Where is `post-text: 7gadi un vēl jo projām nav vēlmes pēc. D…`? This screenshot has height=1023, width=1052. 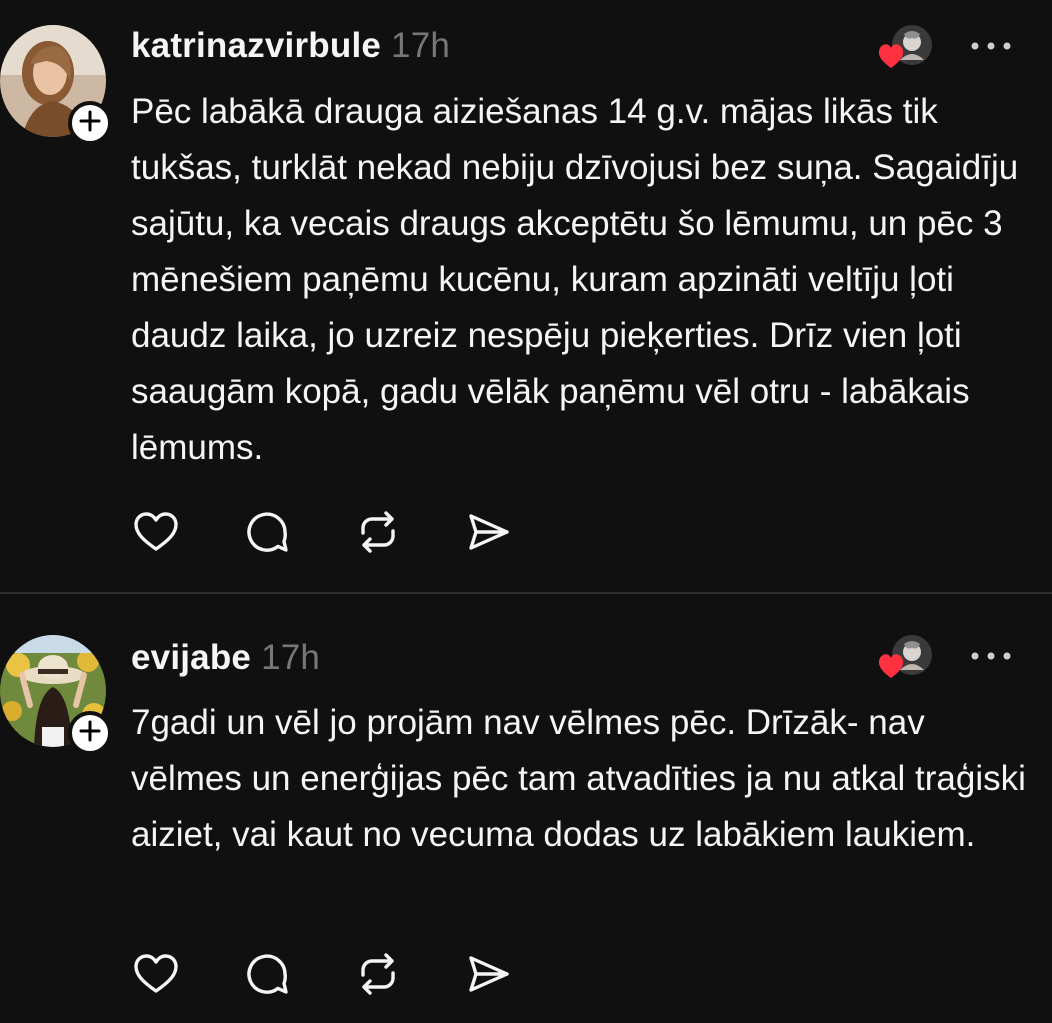 post-text: 7gadi un vēl jo projām nav vēlmes pēc. D… is located at coordinates (578, 778).